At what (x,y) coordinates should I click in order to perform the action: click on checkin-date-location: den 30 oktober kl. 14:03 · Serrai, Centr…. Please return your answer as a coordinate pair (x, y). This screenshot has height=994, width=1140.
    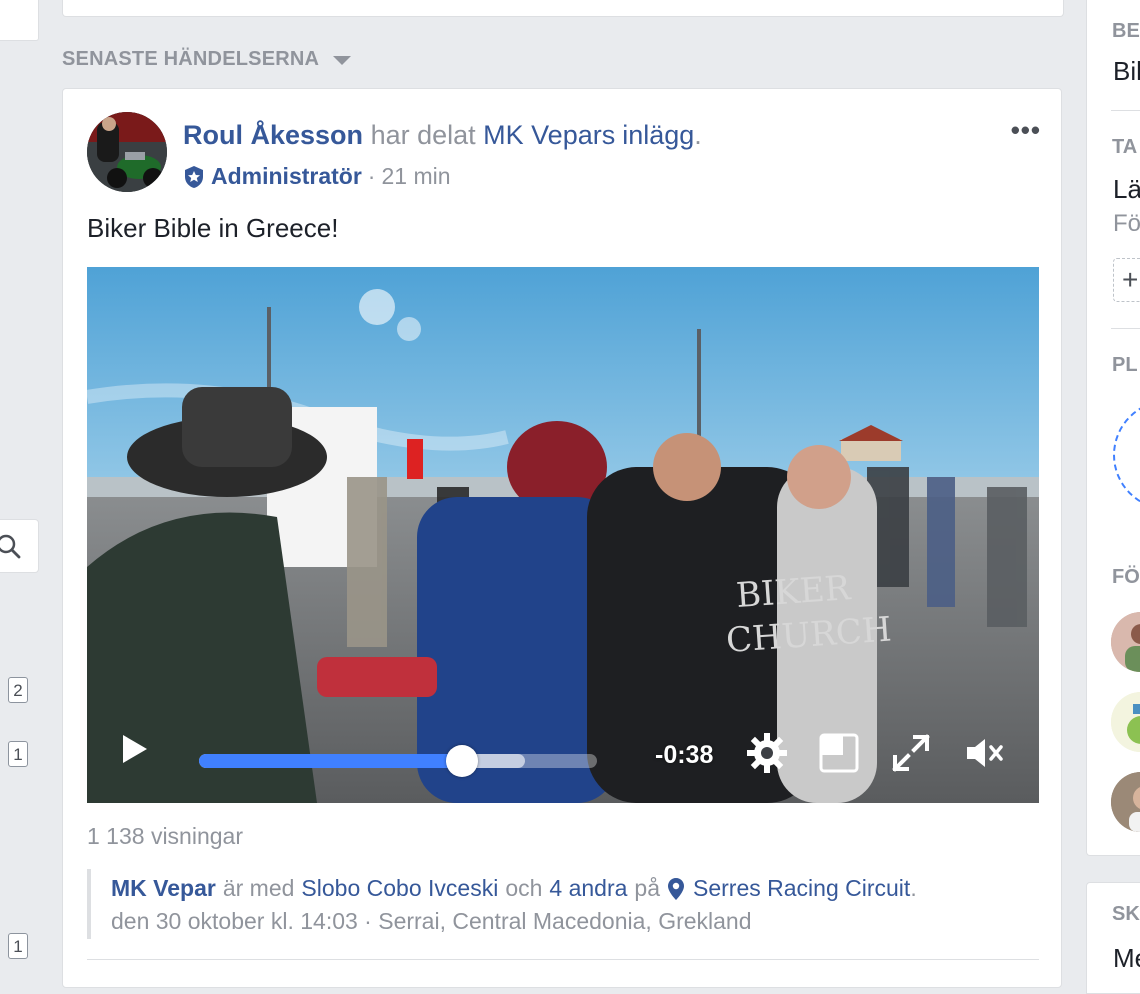
    Looking at the image, I should click on (431, 921).